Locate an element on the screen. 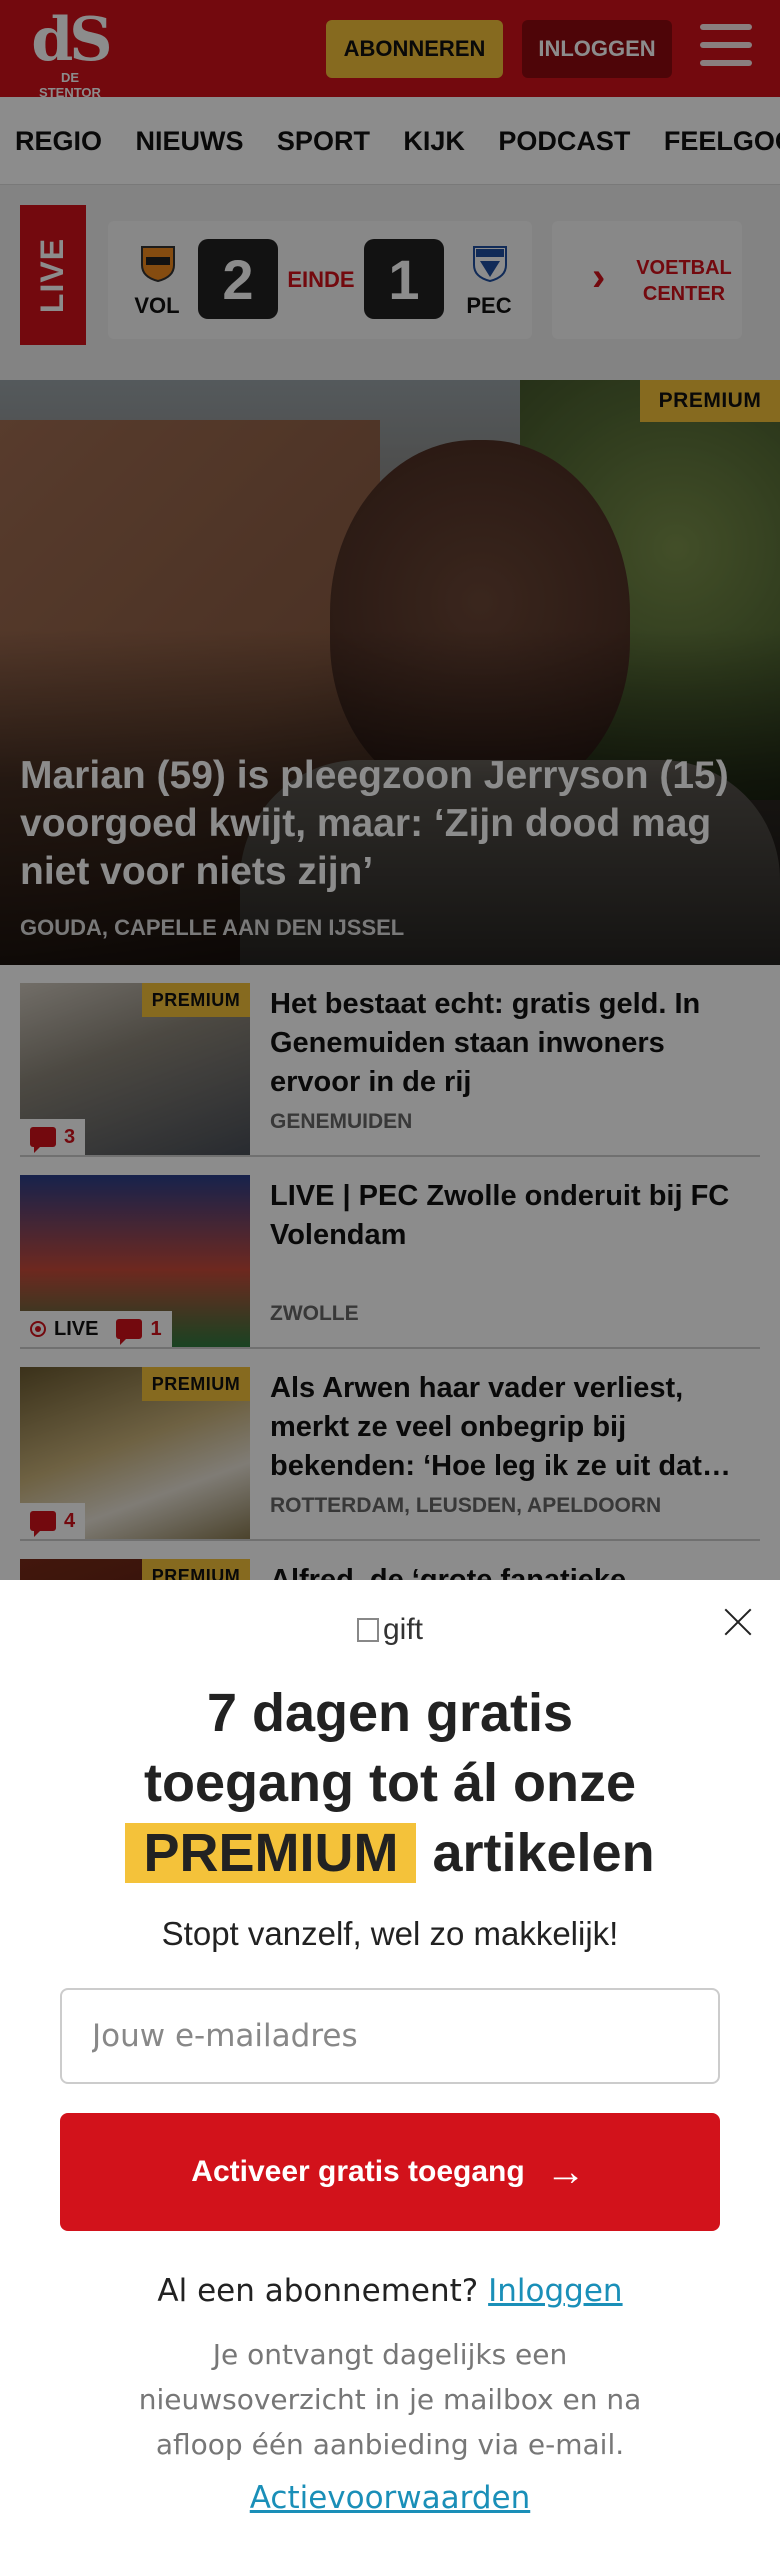  gift-alt-text: gift is located at coordinates (403, 1629).